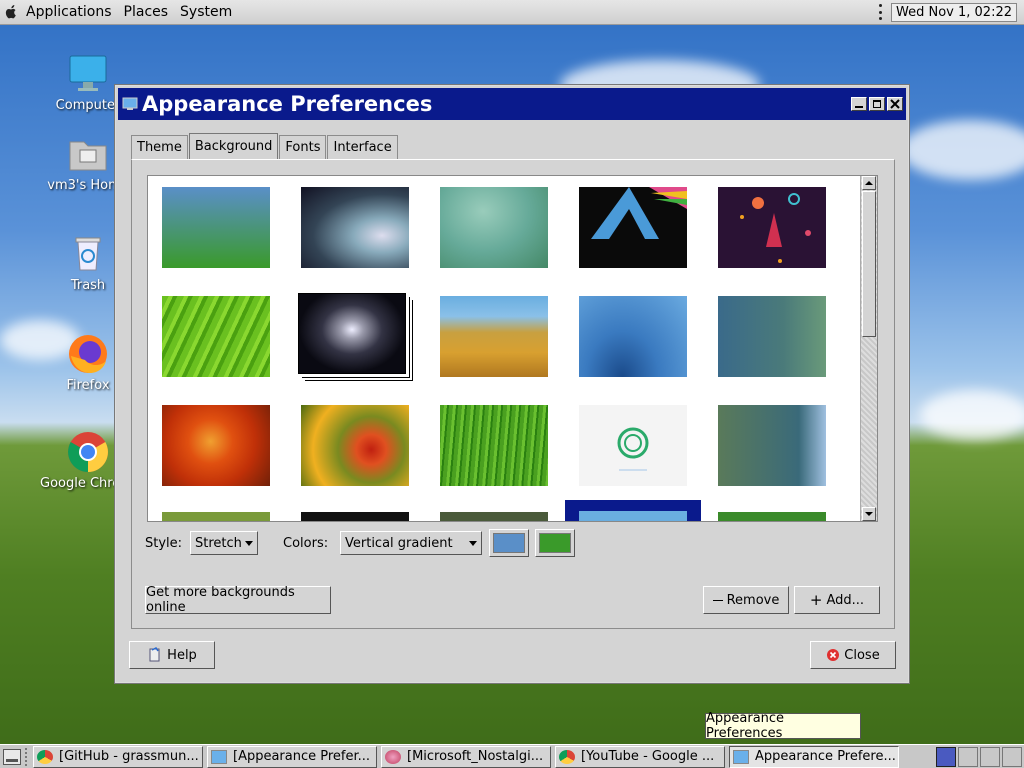  What do you see at coordinates (11, 12) in the screenshot?
I see `apple-logo-icon` at bounding box center [11, 12].